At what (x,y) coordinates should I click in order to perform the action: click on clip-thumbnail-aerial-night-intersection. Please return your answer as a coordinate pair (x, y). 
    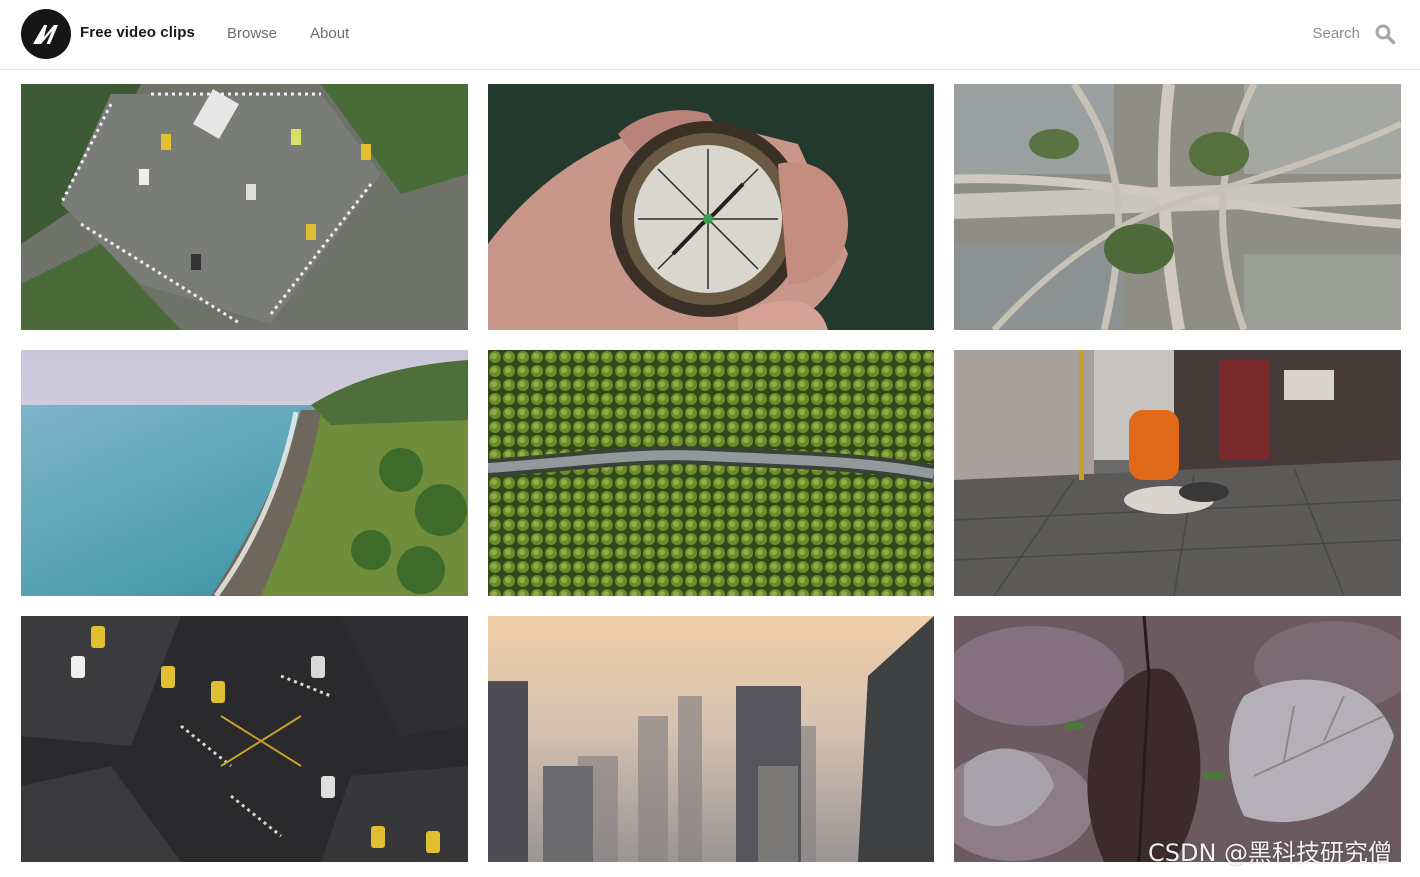
    Looking at the image, I should click on (244, 739).